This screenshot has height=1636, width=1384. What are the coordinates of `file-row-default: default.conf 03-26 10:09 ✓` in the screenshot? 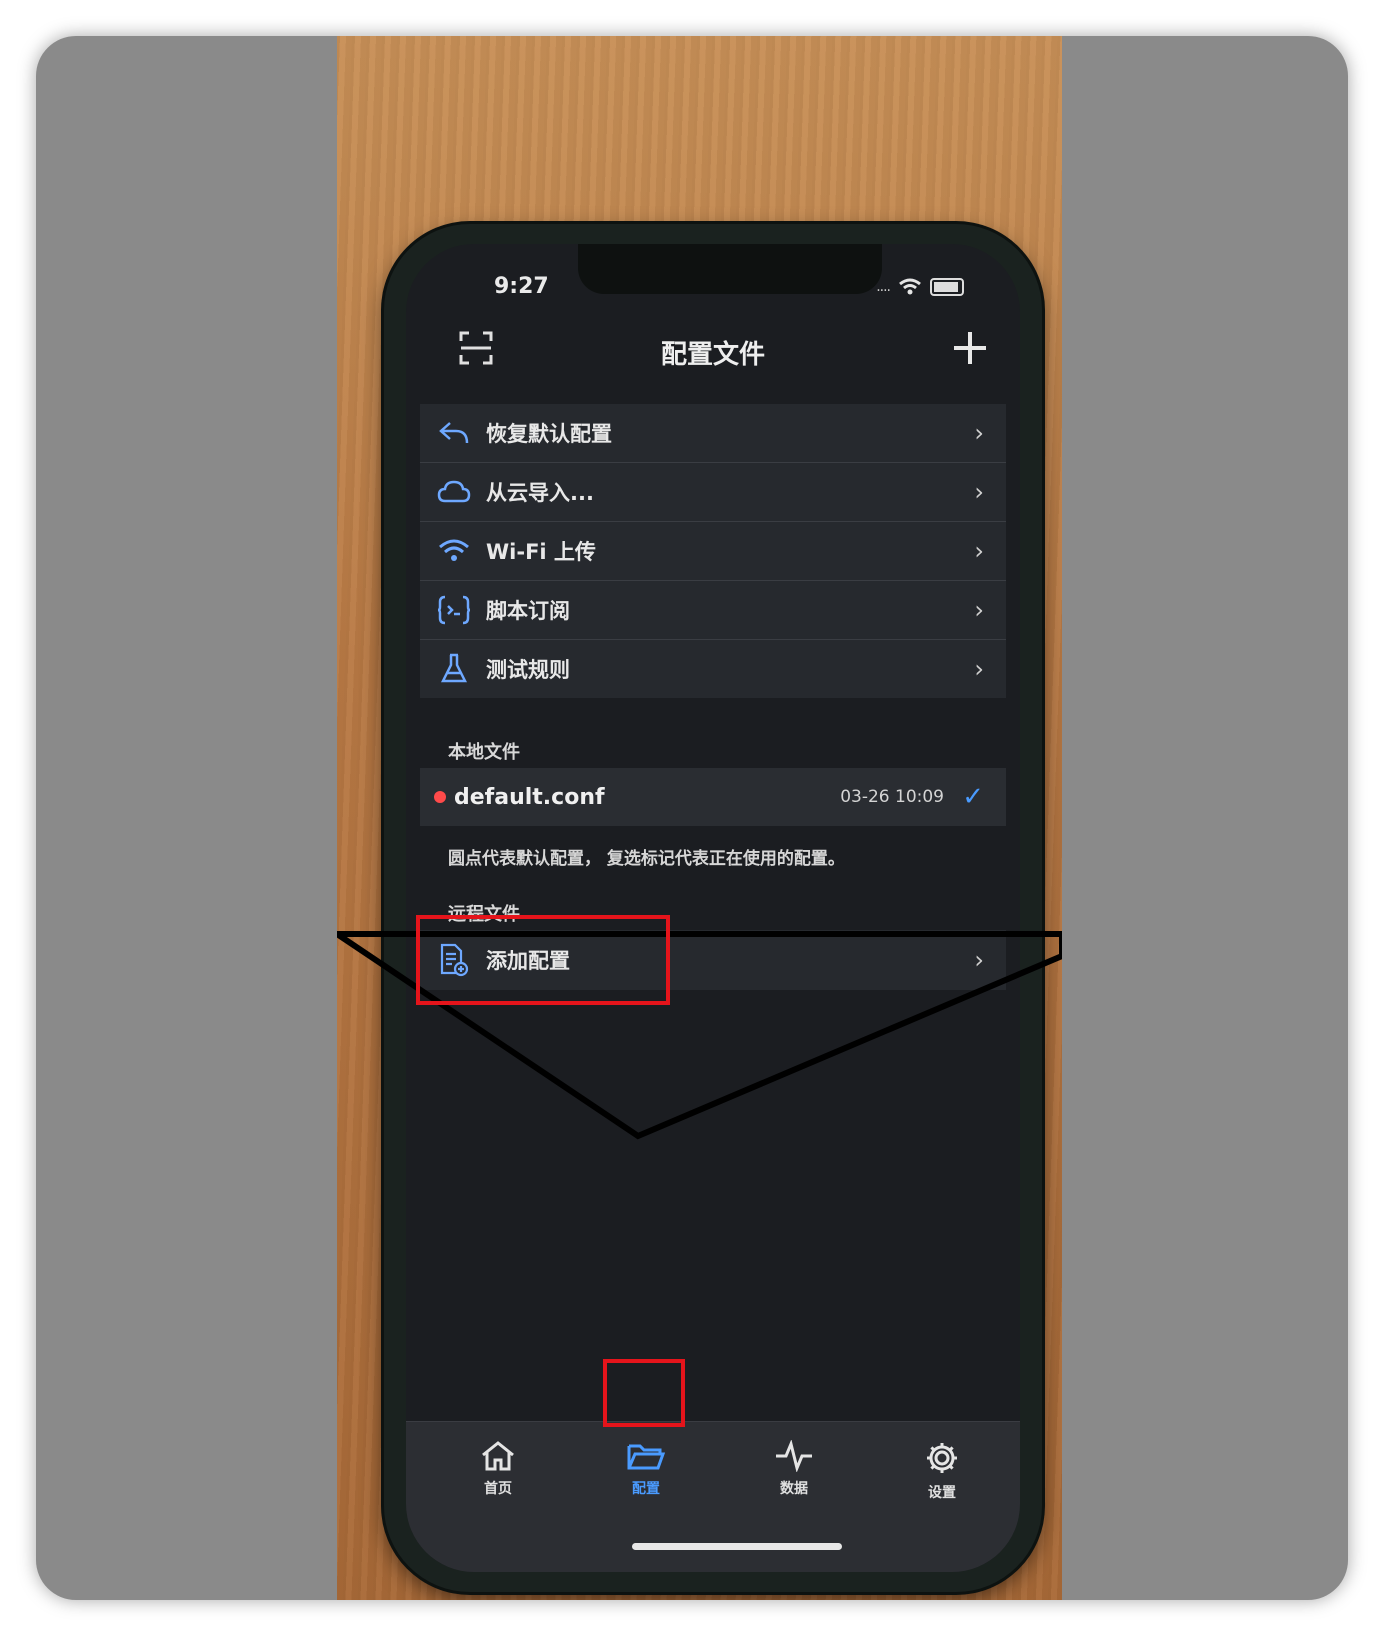 It's located at (713, 797).